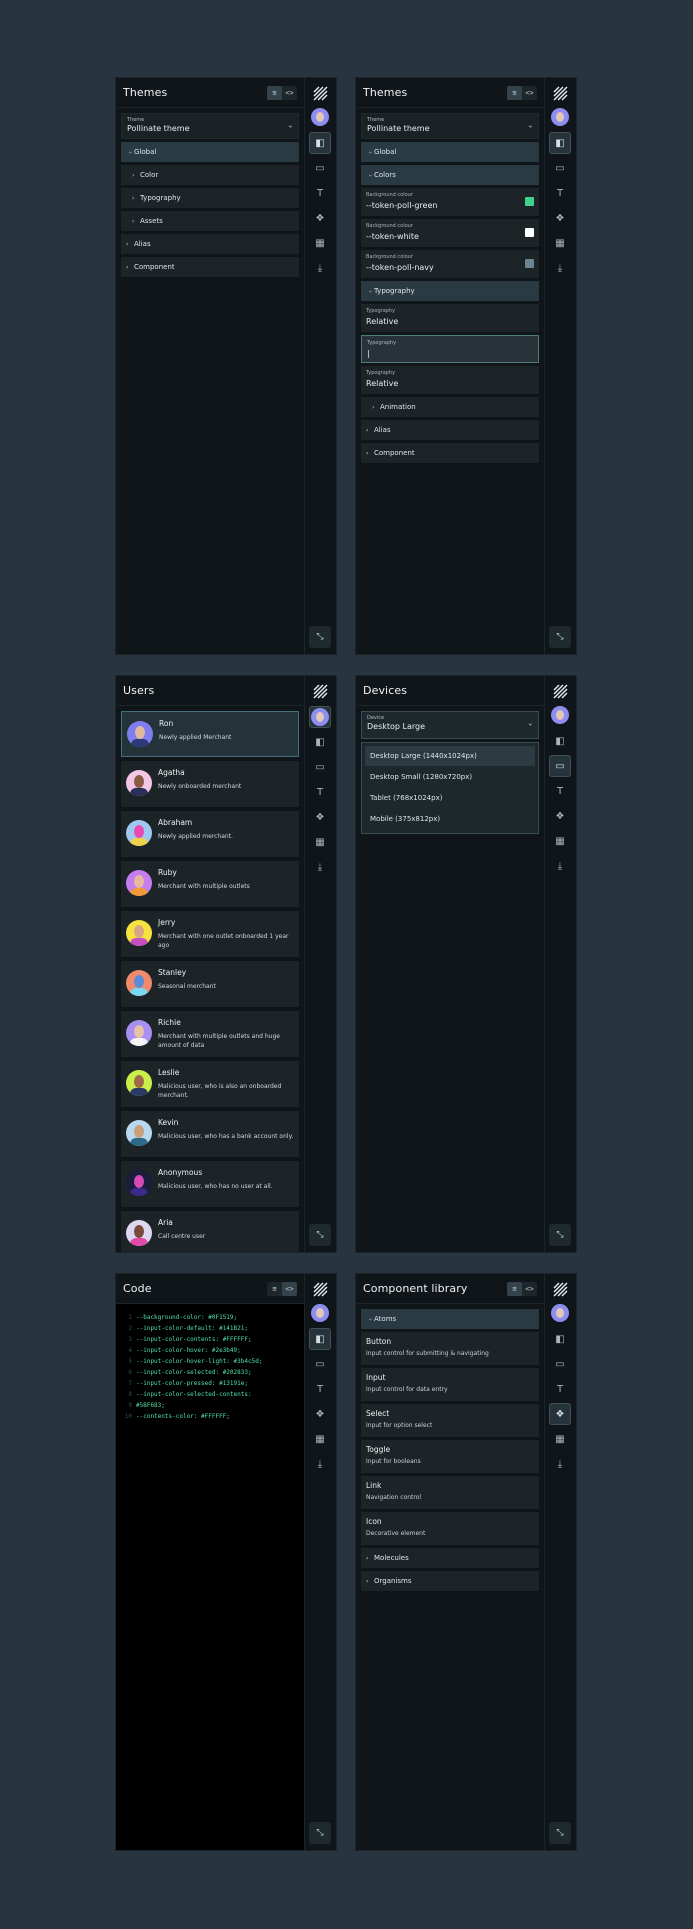 The width and height of the screenshot is (693, 1929). What do you see at coordinates (450, 349) in the screenshot?
I see `typography-field-focused: Typography |` at bounding box center [450, 349].